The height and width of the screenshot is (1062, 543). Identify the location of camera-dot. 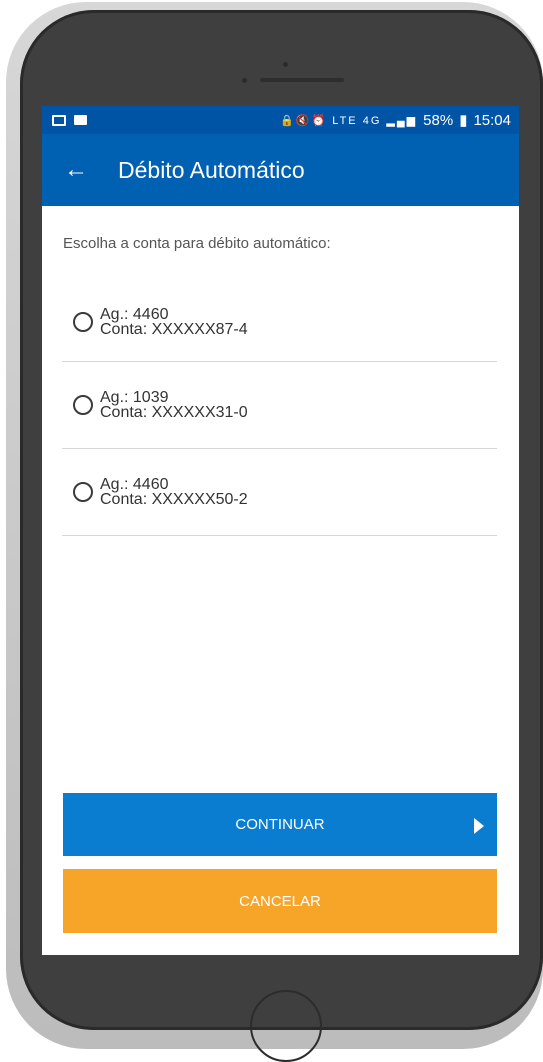
(285, 64).